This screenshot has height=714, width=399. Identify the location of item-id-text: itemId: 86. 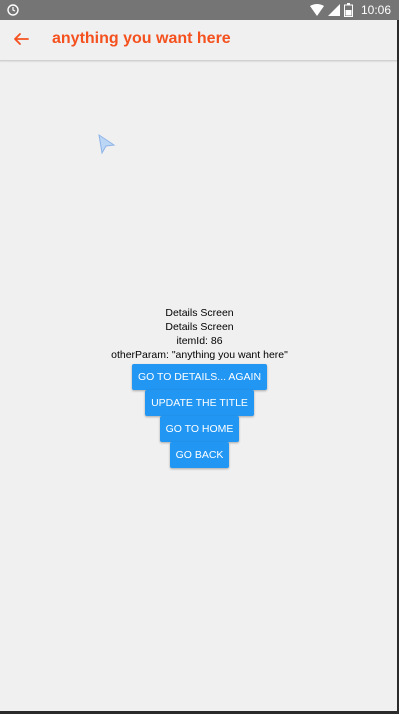
(199, 341).